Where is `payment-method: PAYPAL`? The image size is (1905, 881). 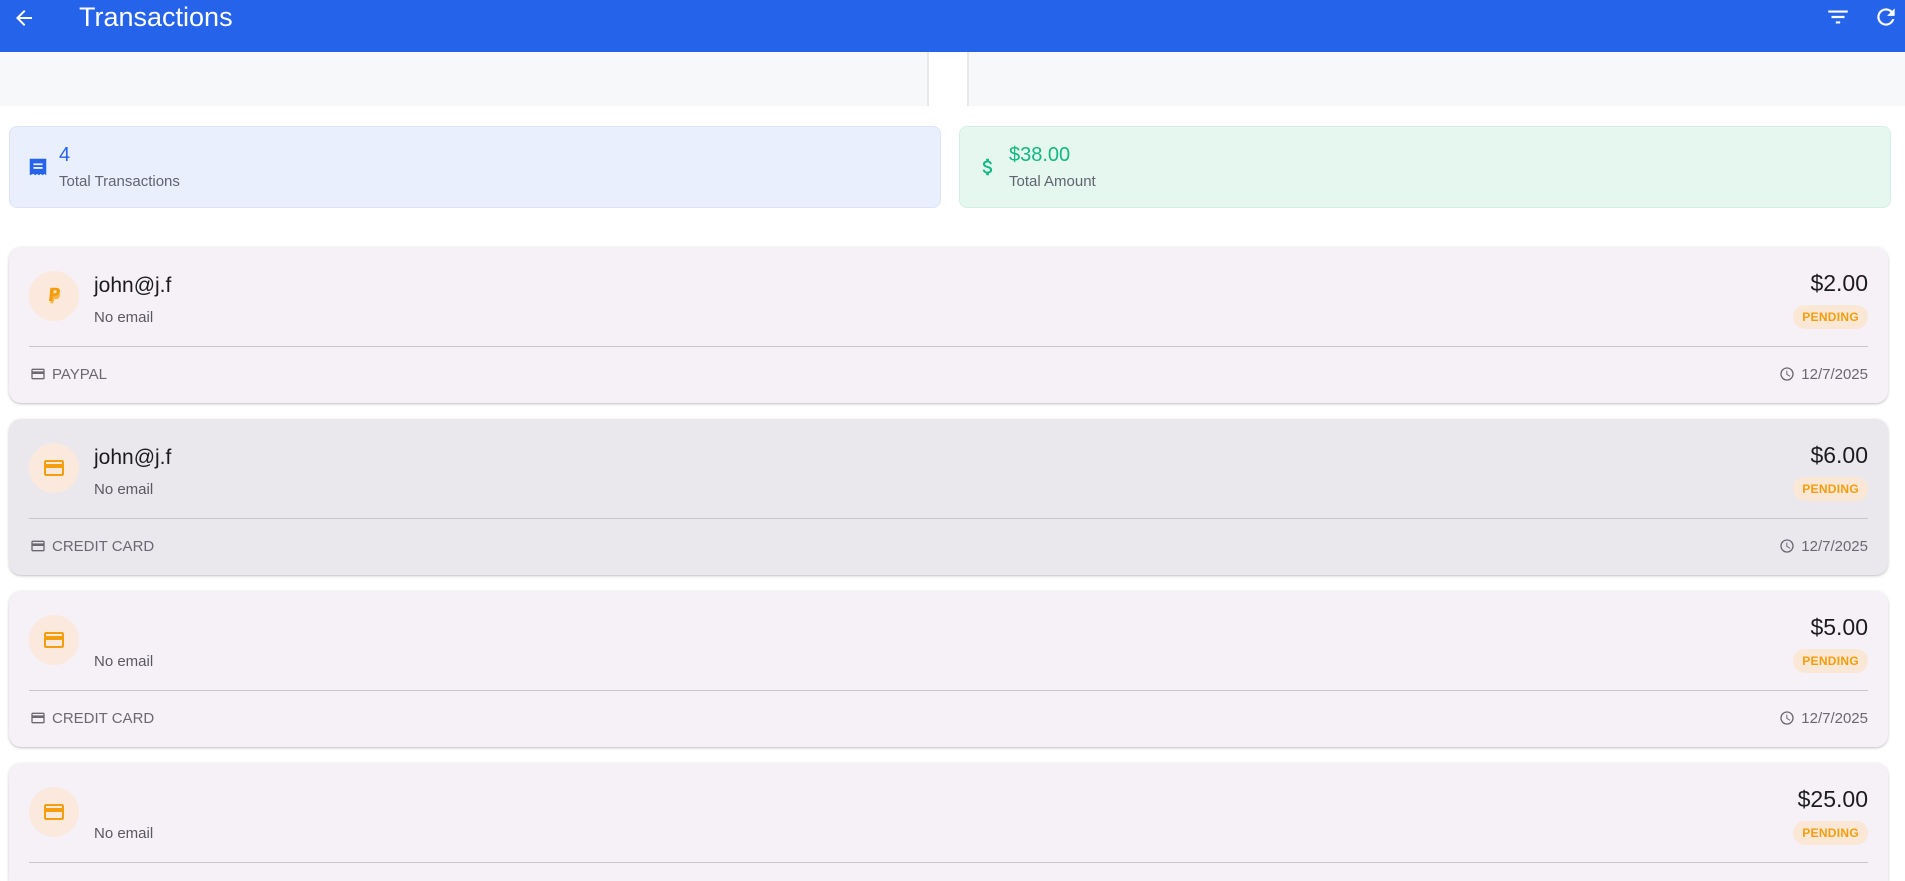
payment-method: PAYPAL is located at coordinates (68, 374).